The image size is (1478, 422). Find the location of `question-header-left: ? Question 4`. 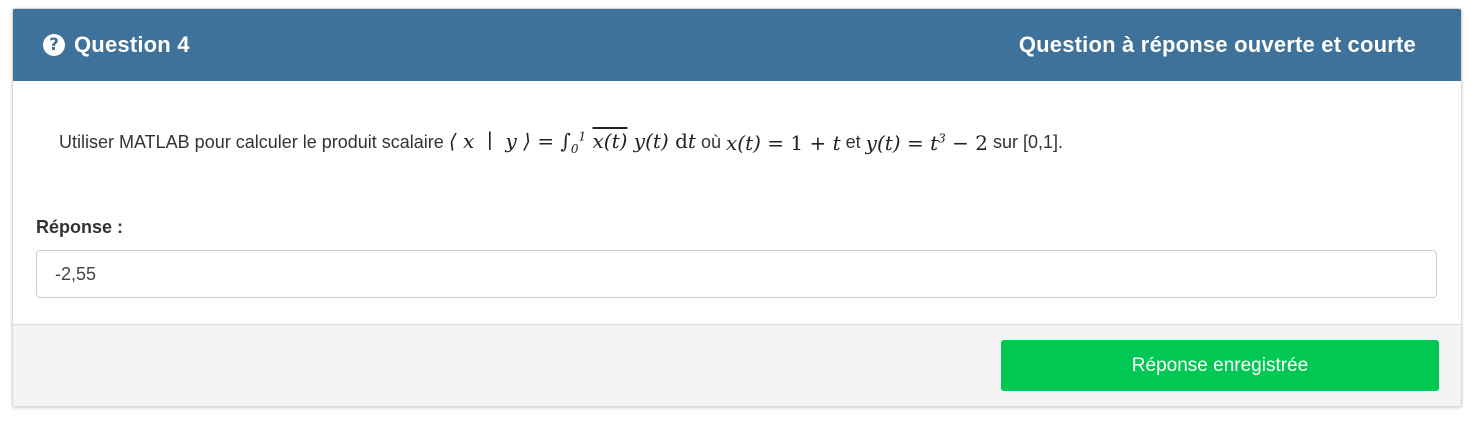

question-header-left: ? Question 4 is located at coordinates (116, 45).